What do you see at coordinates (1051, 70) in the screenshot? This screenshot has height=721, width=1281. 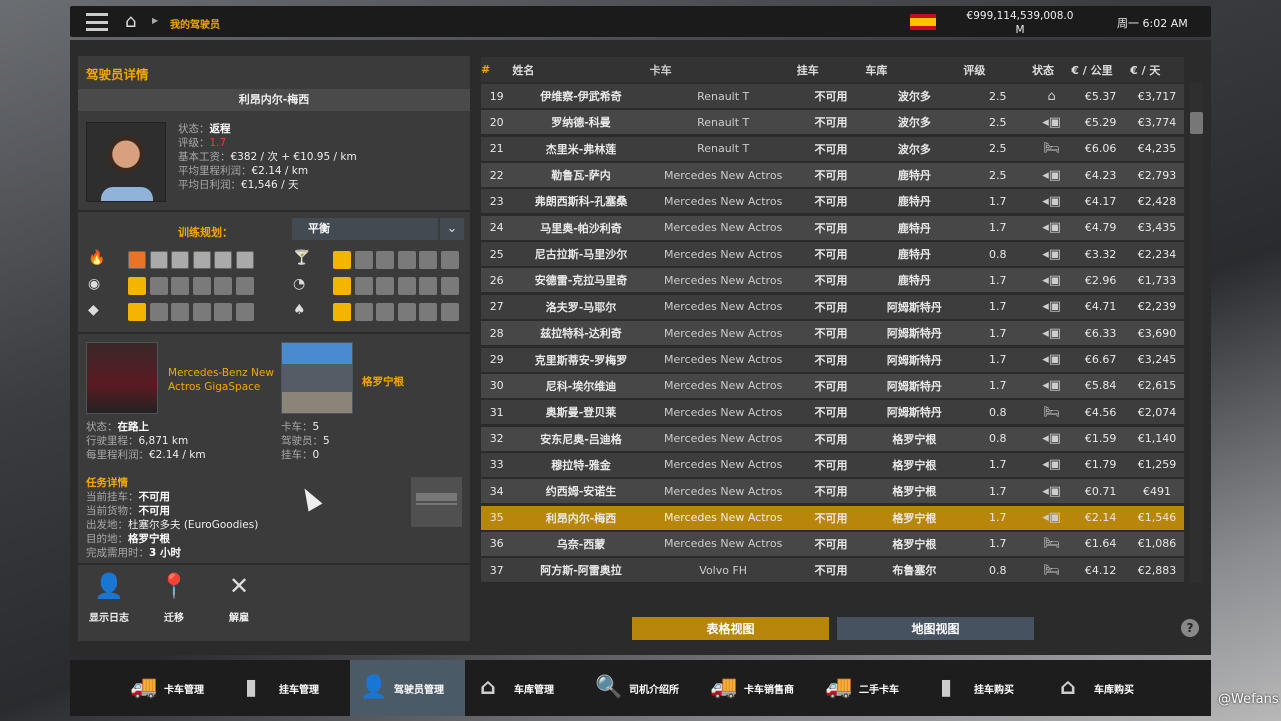 I see `column-header: 状态` at bounding box center [1051, 70].